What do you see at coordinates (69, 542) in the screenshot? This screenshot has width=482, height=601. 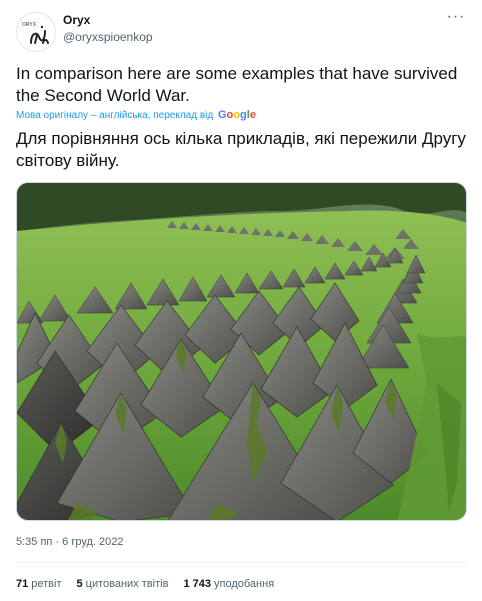 I see `tweet-timestamp: 5:35 пп · 6 груд. 2022` at bounding box center [69, 542].